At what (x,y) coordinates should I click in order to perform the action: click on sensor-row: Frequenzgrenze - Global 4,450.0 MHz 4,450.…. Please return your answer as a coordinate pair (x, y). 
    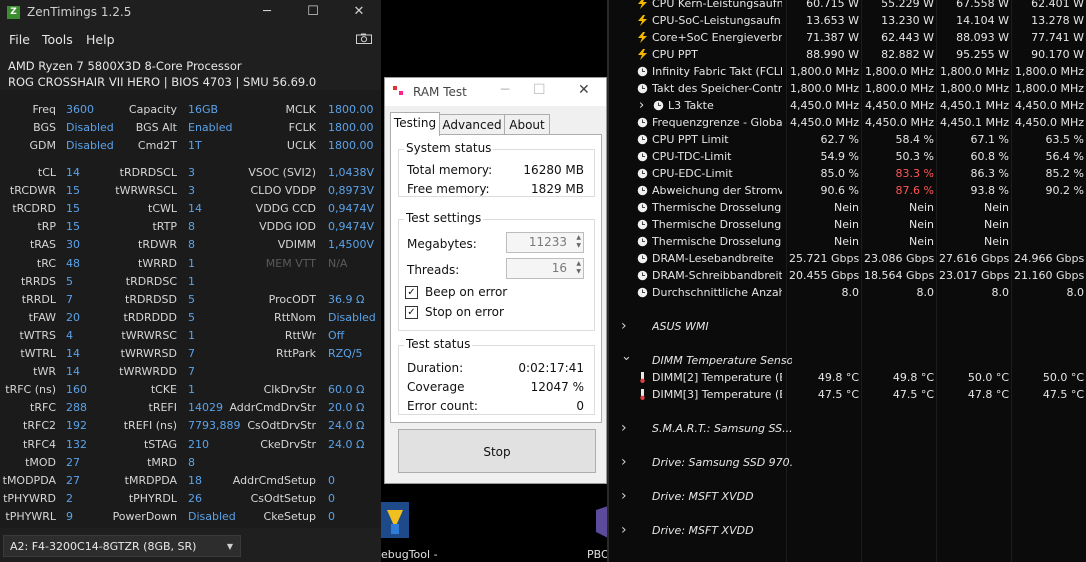
    Looking at the image, I should click on (847, 122).